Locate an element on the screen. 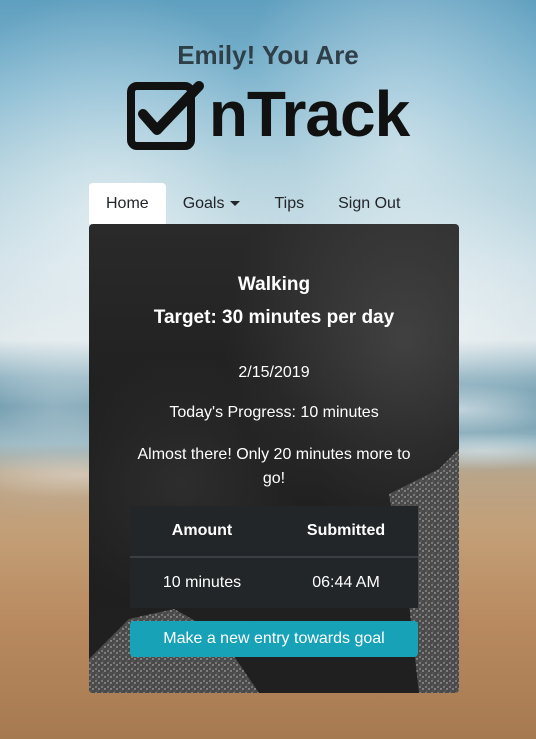 This screenshot has width=536, height=739. nav-goals-dropdown: Goals is located at coordinates (212, 203).